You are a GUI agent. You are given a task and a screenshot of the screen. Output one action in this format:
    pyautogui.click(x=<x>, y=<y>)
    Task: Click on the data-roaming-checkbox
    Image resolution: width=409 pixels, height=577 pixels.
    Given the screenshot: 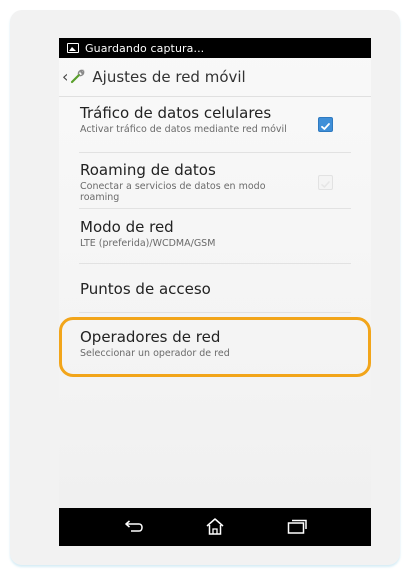 What is the action you would take?
    pyautogui.click(x=325, y=182)
    